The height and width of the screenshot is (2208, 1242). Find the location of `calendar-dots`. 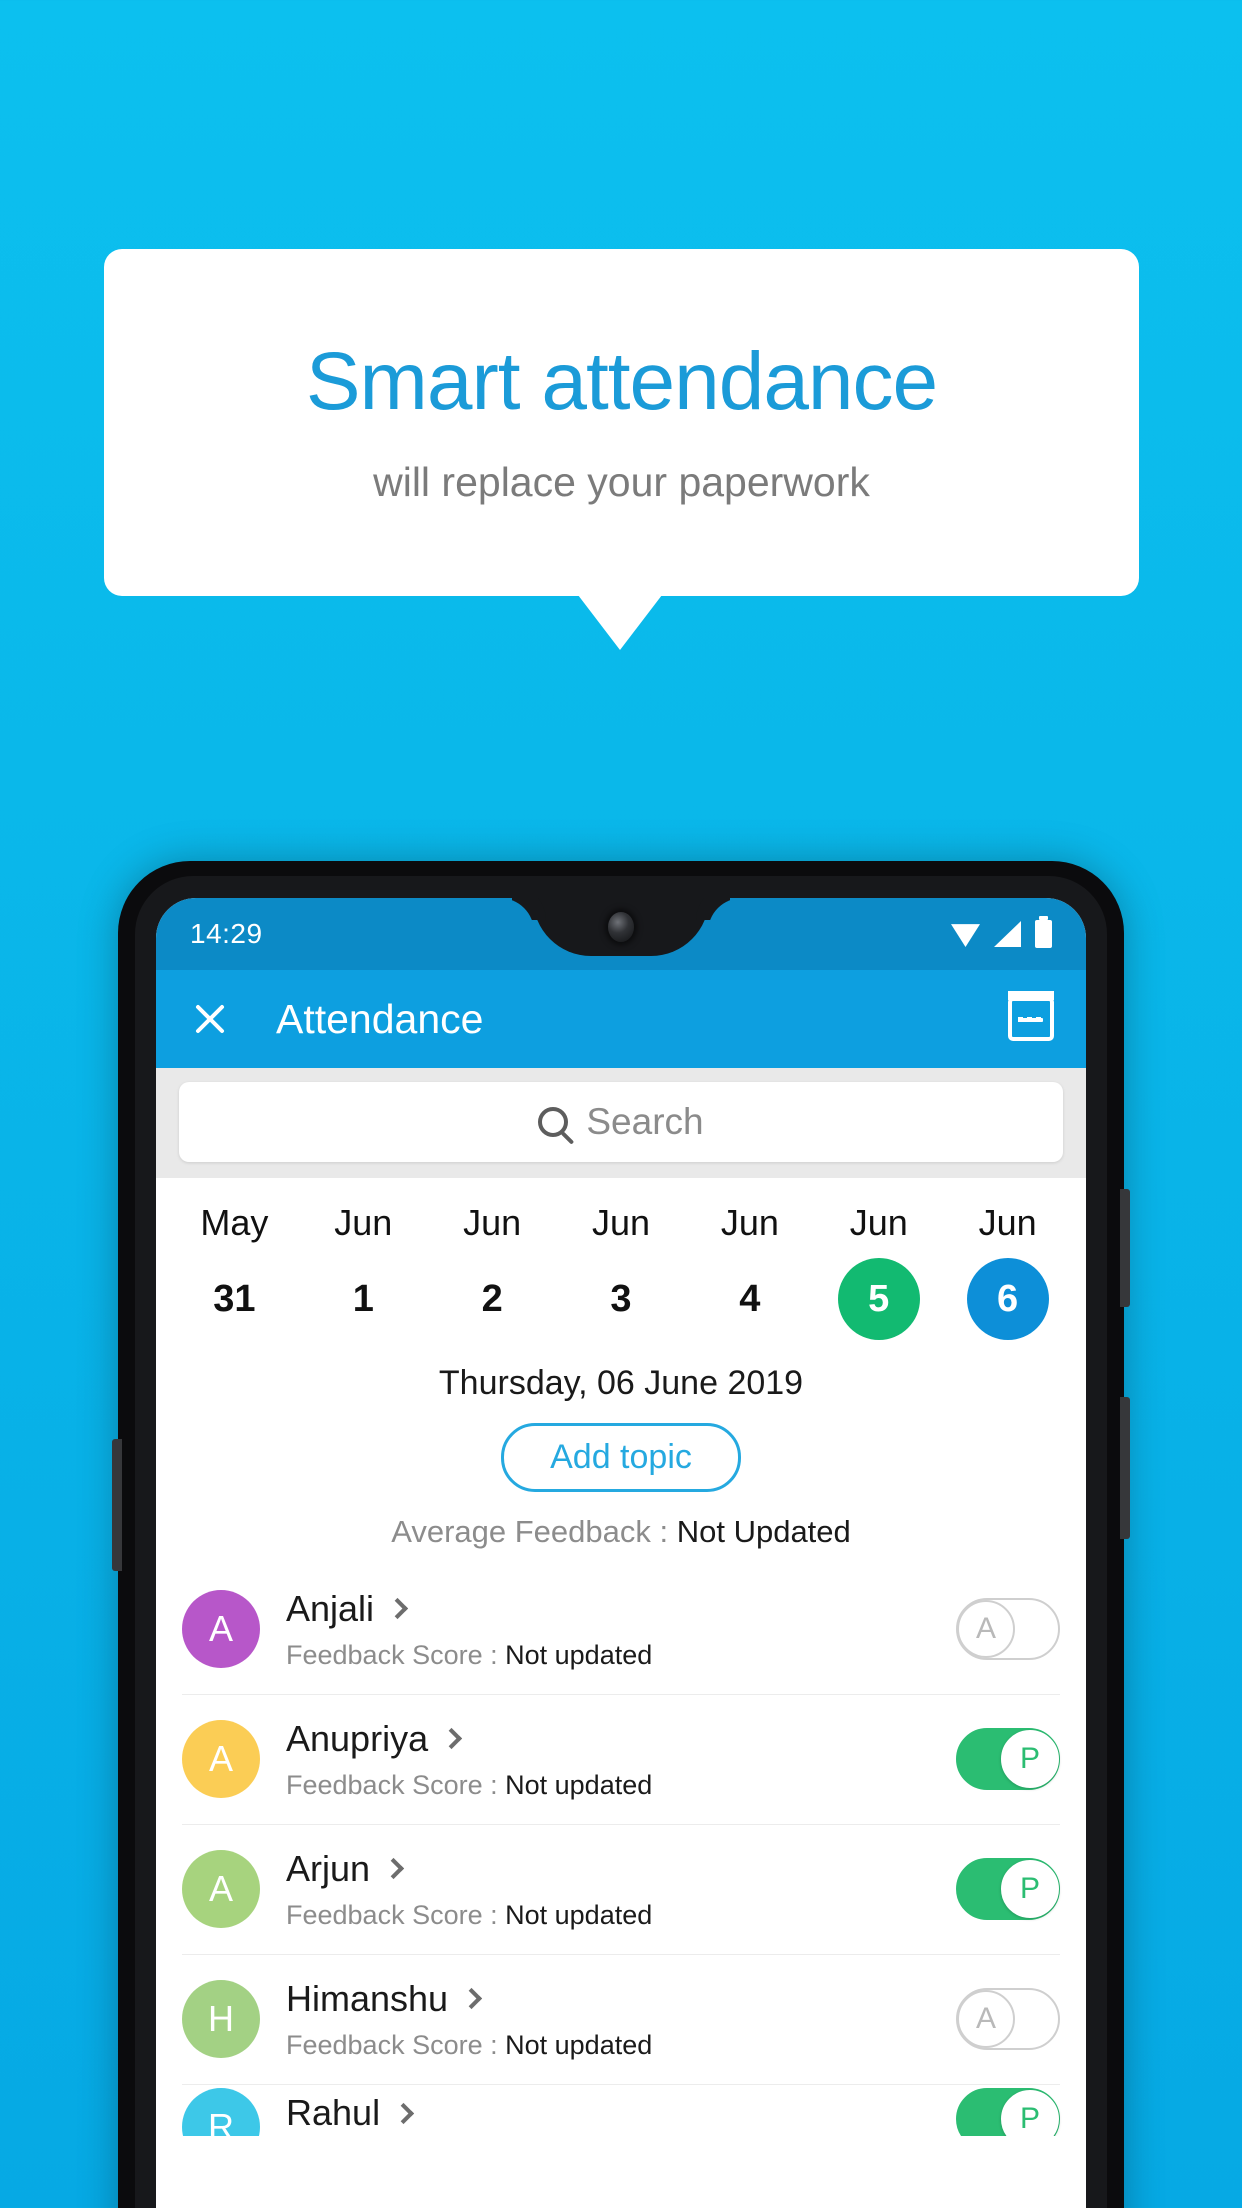

calendar-dots is located at coordinates (1029, 1019).